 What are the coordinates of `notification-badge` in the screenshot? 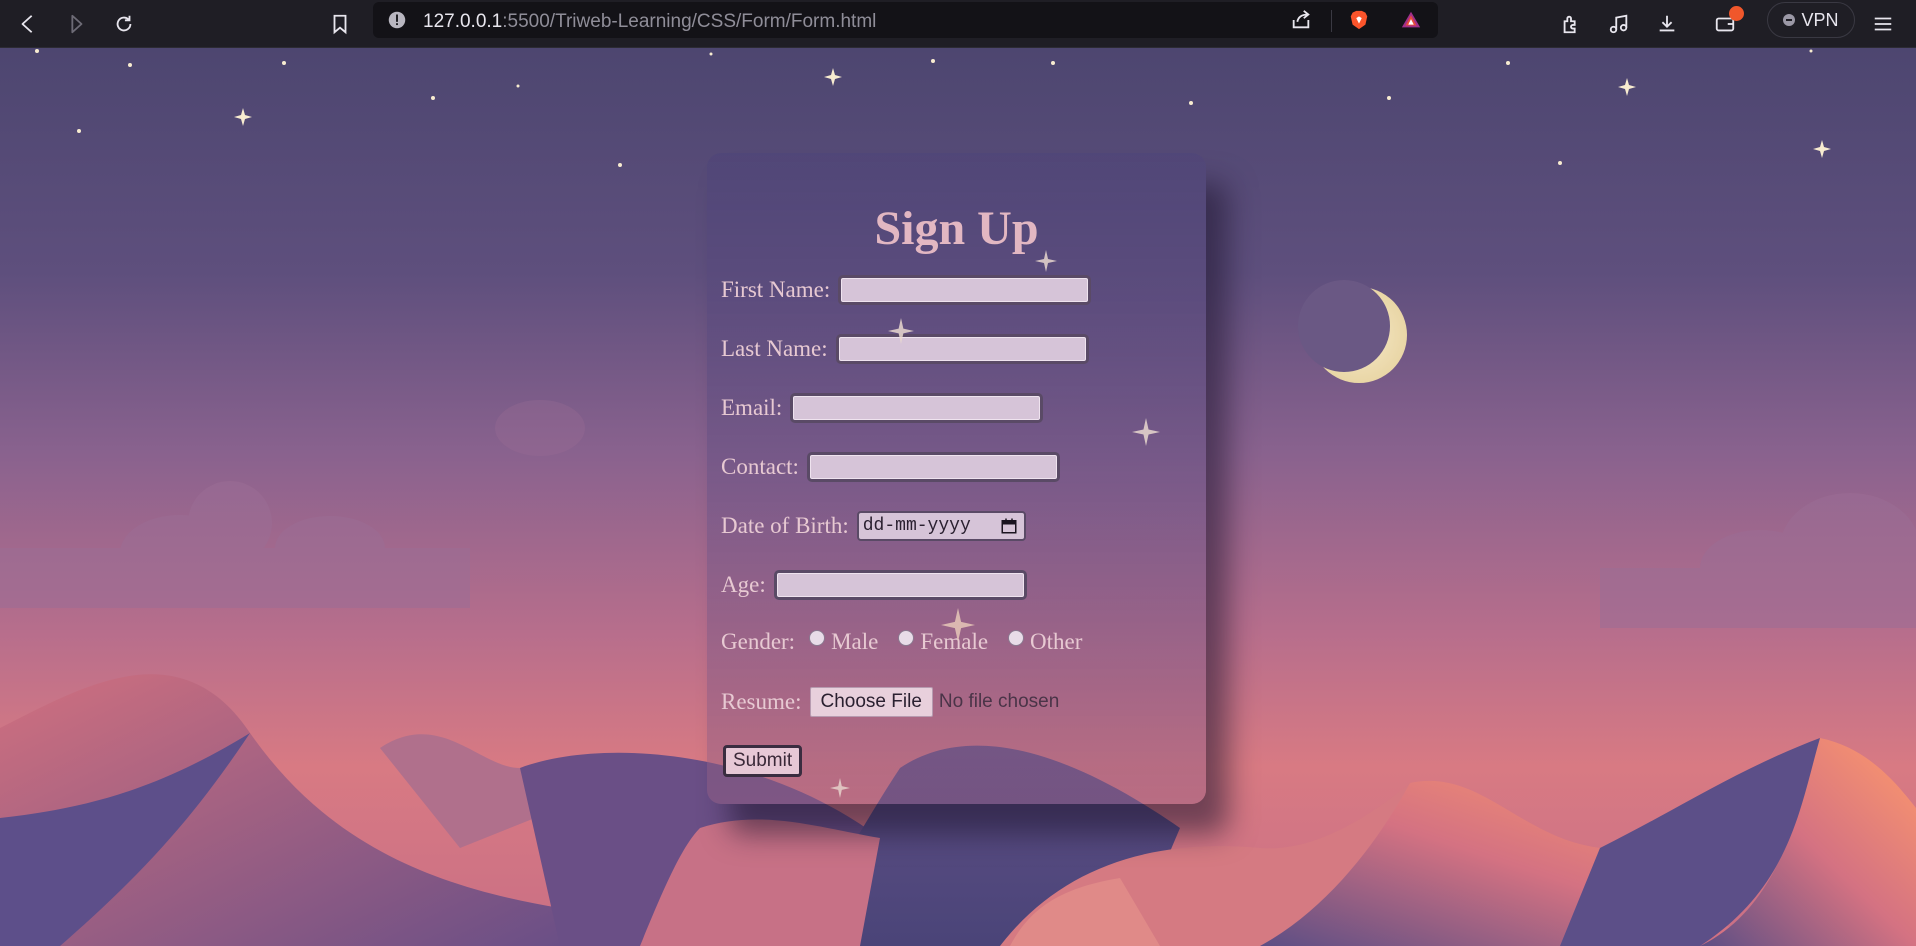 It's located at (1736, 13).